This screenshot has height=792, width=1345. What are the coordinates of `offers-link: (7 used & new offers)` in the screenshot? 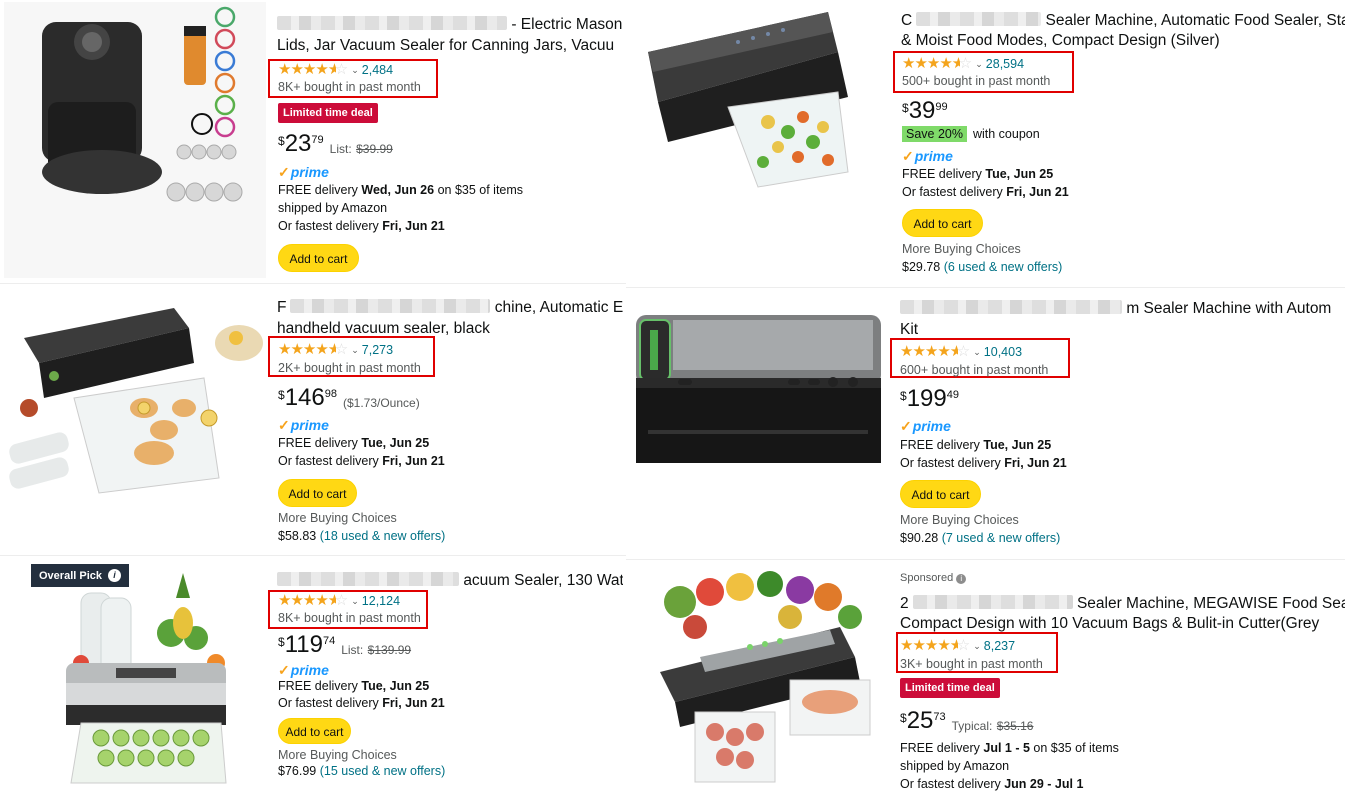 It's located at (1001, 538).